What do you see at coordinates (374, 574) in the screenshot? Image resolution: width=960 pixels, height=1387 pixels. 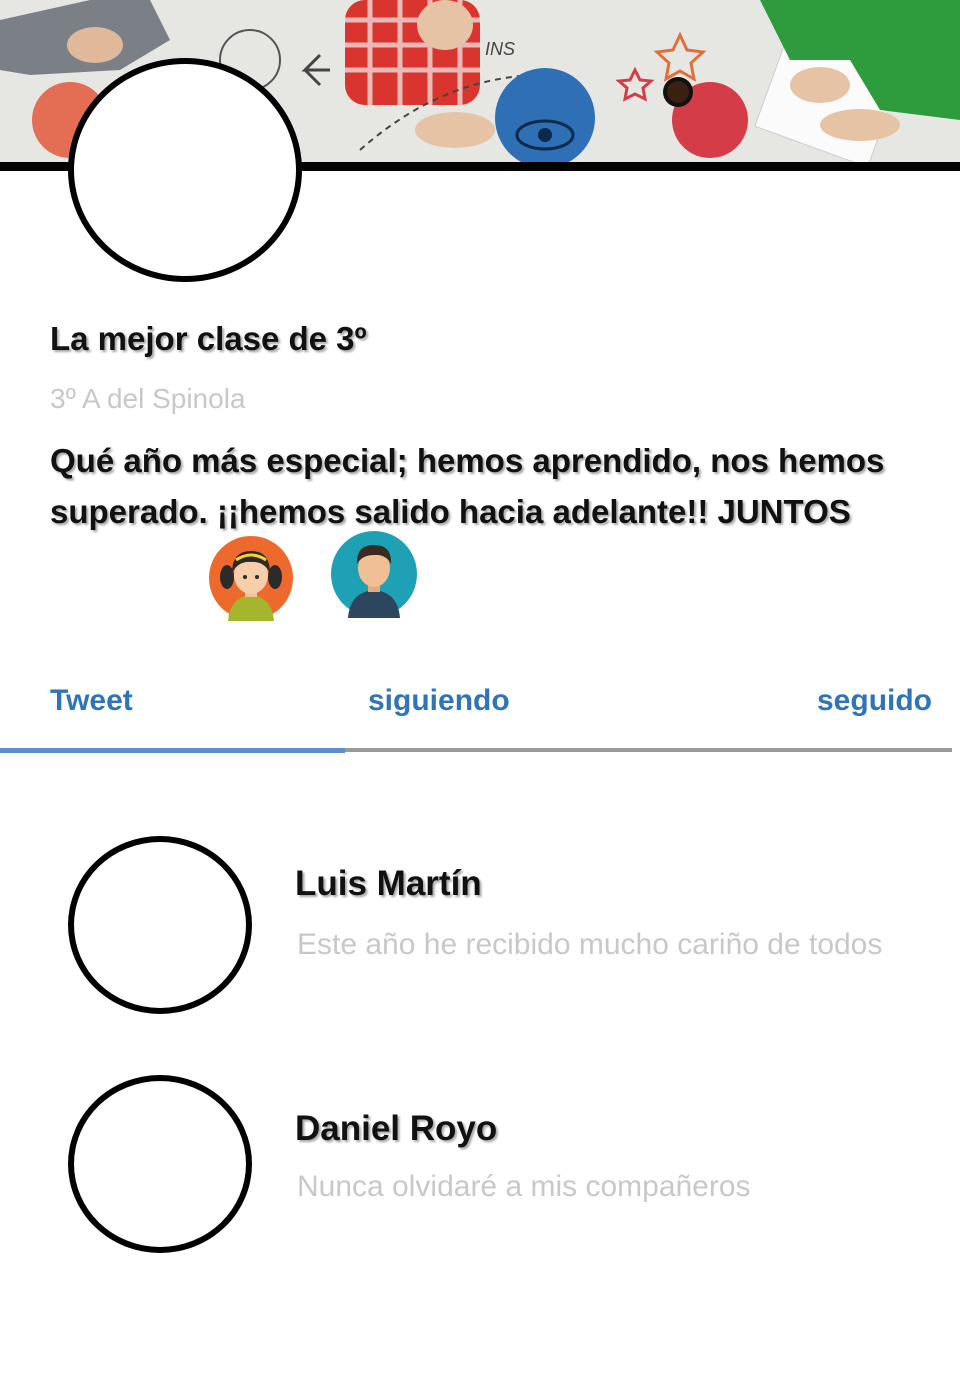 I see `boy-avatar-icon` at bounding box center [374, 574].